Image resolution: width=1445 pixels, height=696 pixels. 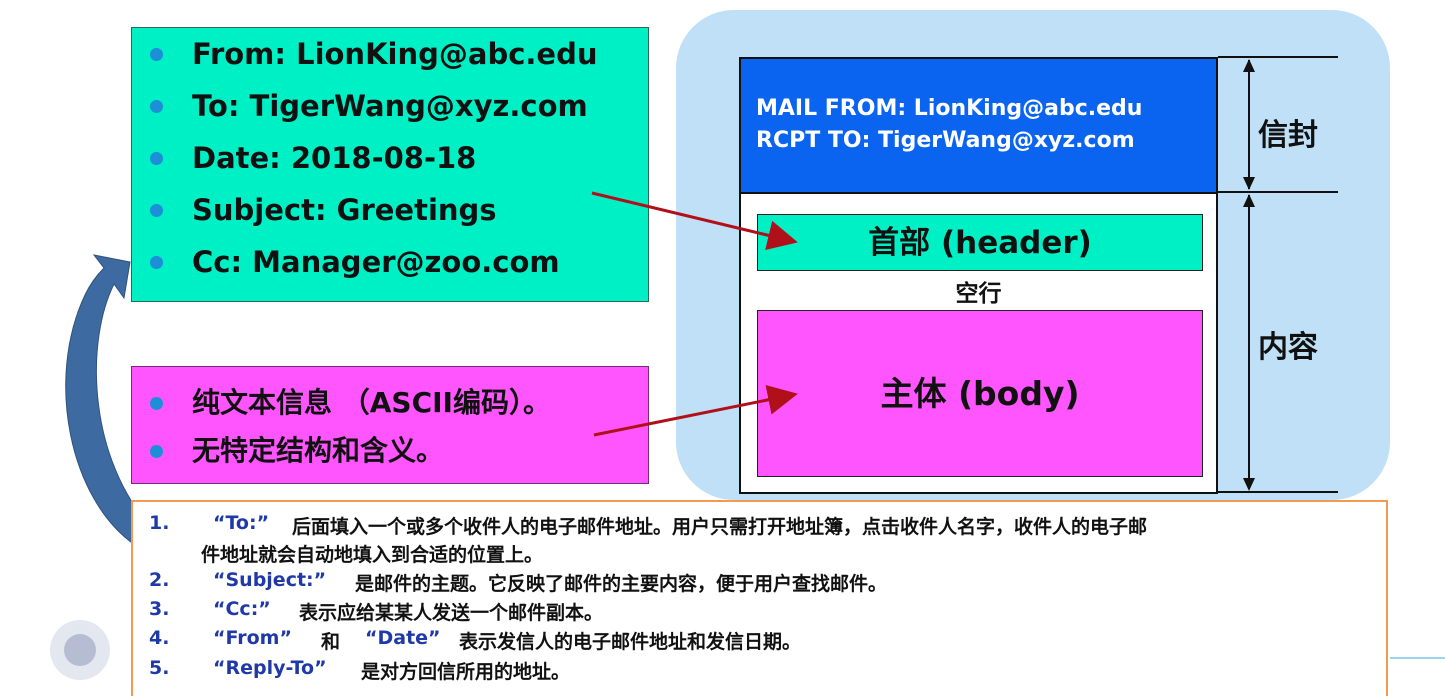 What do you see at coordinates (466, 672) in the screenshot?
I see `note-text: 是对方回信所用的地址。` at bounding box center [466, 672].